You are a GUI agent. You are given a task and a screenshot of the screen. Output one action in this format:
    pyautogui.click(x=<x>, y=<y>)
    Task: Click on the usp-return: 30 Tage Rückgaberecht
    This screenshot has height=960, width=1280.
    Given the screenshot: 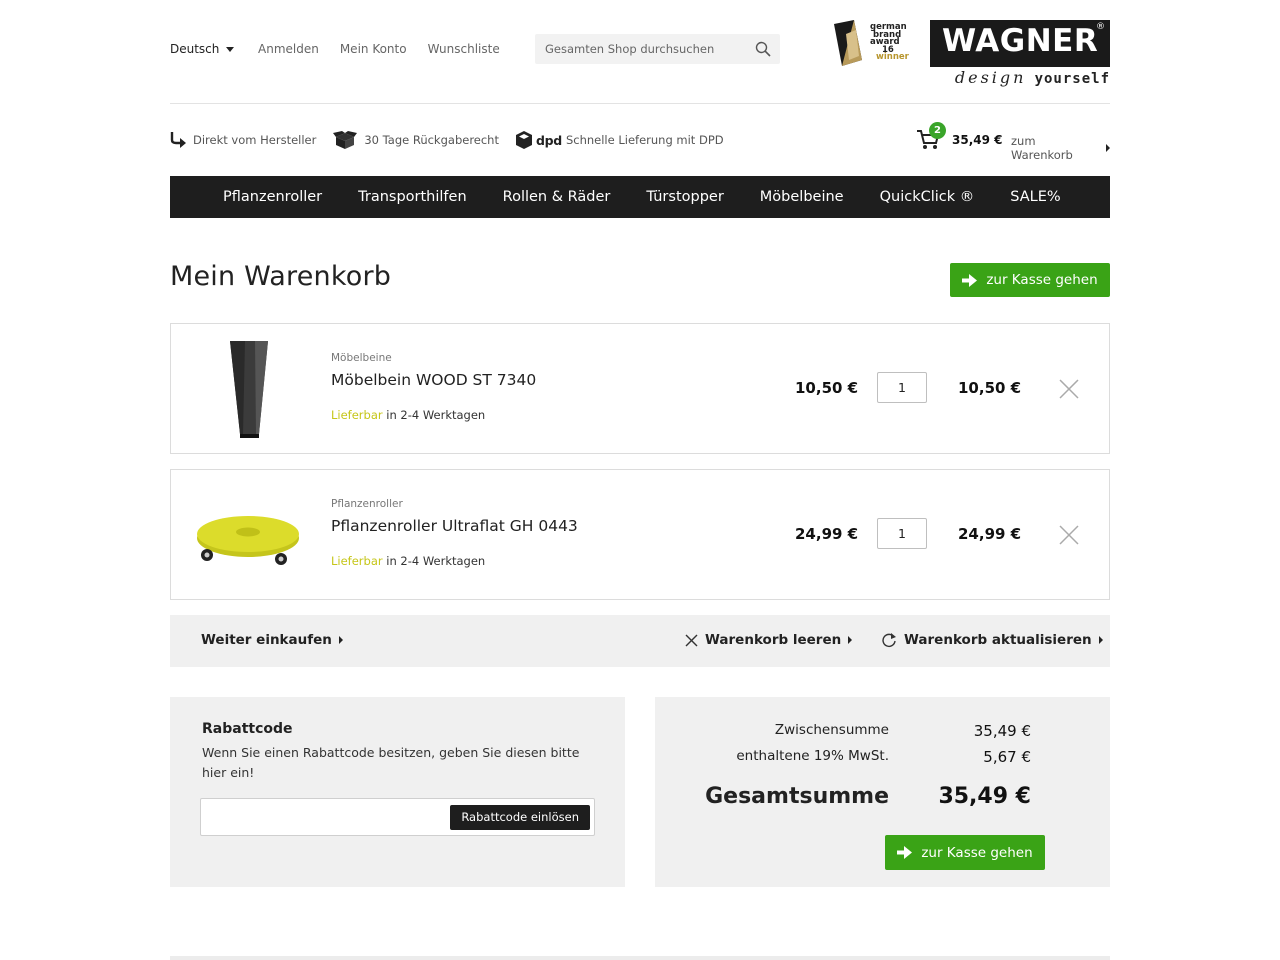 What is the action you would take?
    pyautogui.click(x=416, y=140)
    